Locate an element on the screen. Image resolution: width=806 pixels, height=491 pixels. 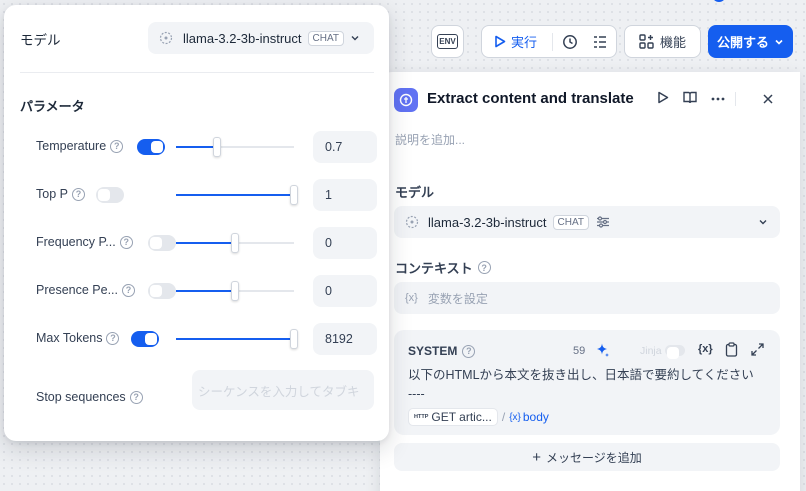
param-row: Max Tokens? 8192 is located at coordinates (206, 339).